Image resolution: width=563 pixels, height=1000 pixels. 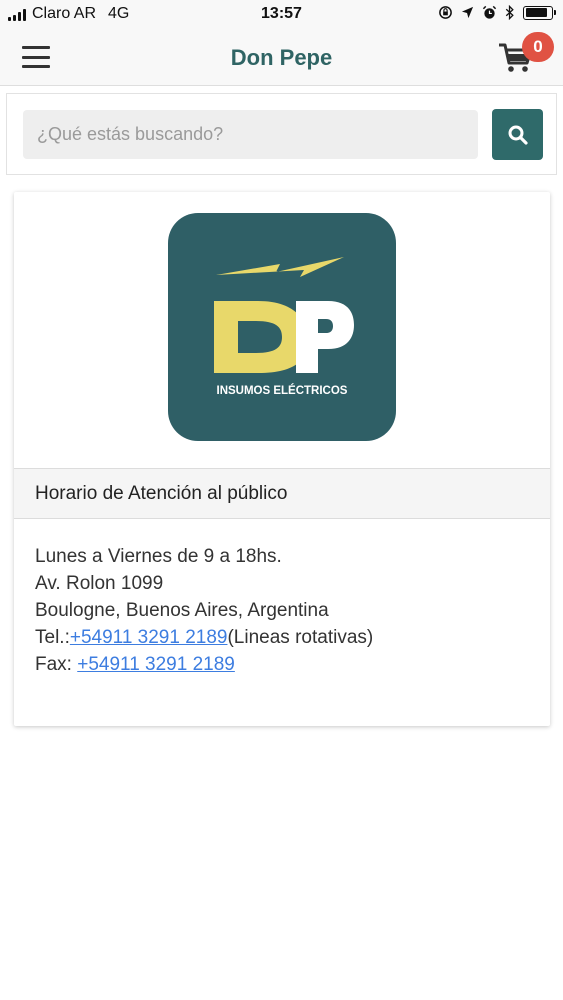 I want to click on fax-row: Fax: +54911 3291 2189, so click(x=204, y=664).